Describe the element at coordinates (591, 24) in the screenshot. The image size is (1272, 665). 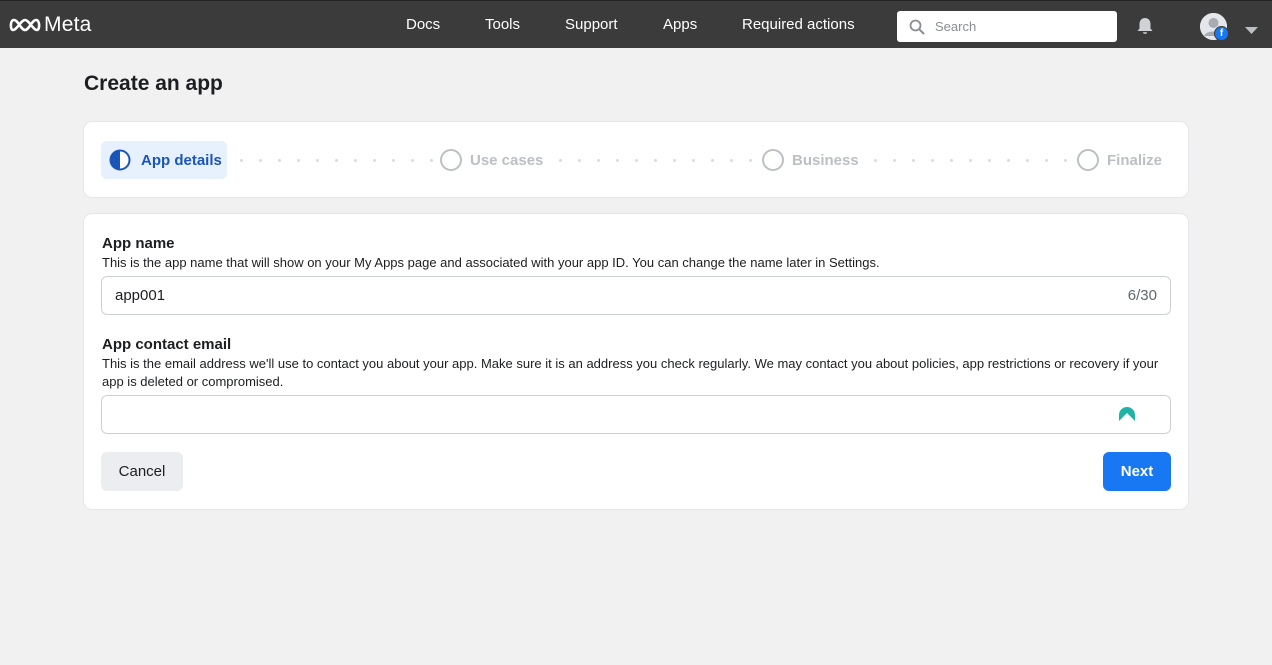
I see `nav-support: Support` at that location.